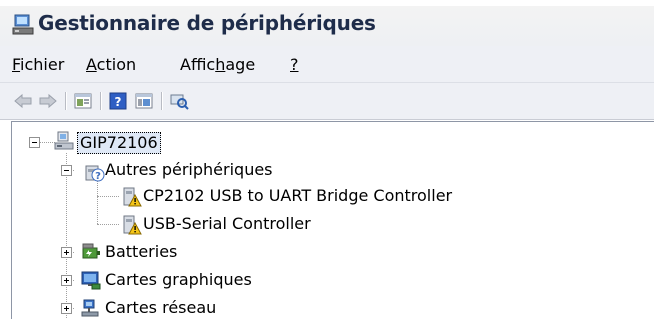 This screenshot has height=319, width=654. Describe the element at coordinates (160, 308) in the screenshot. I see `tree-node-label: Cartes réseau` at that location.